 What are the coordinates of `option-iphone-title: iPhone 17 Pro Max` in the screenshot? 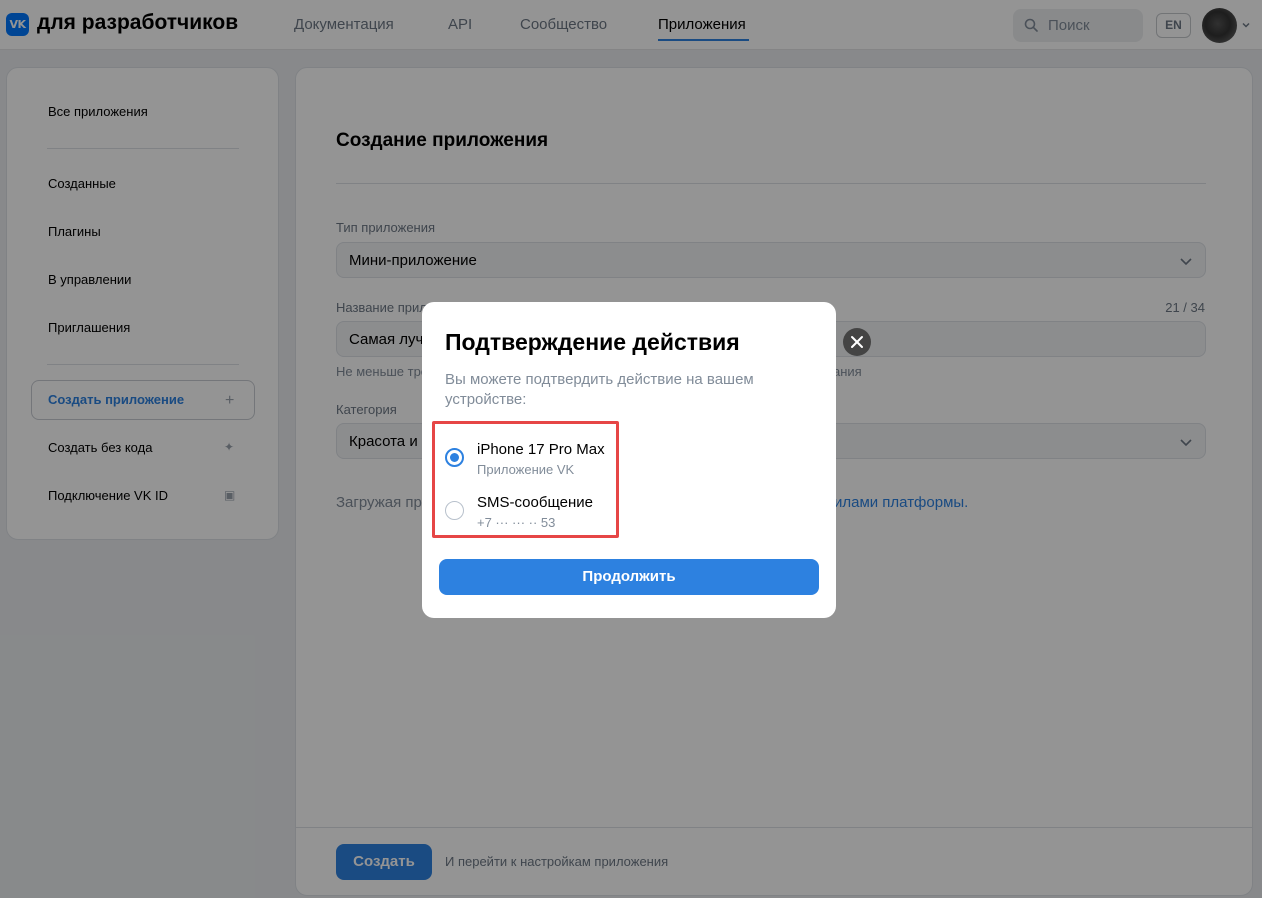 It's located at (541, 449).